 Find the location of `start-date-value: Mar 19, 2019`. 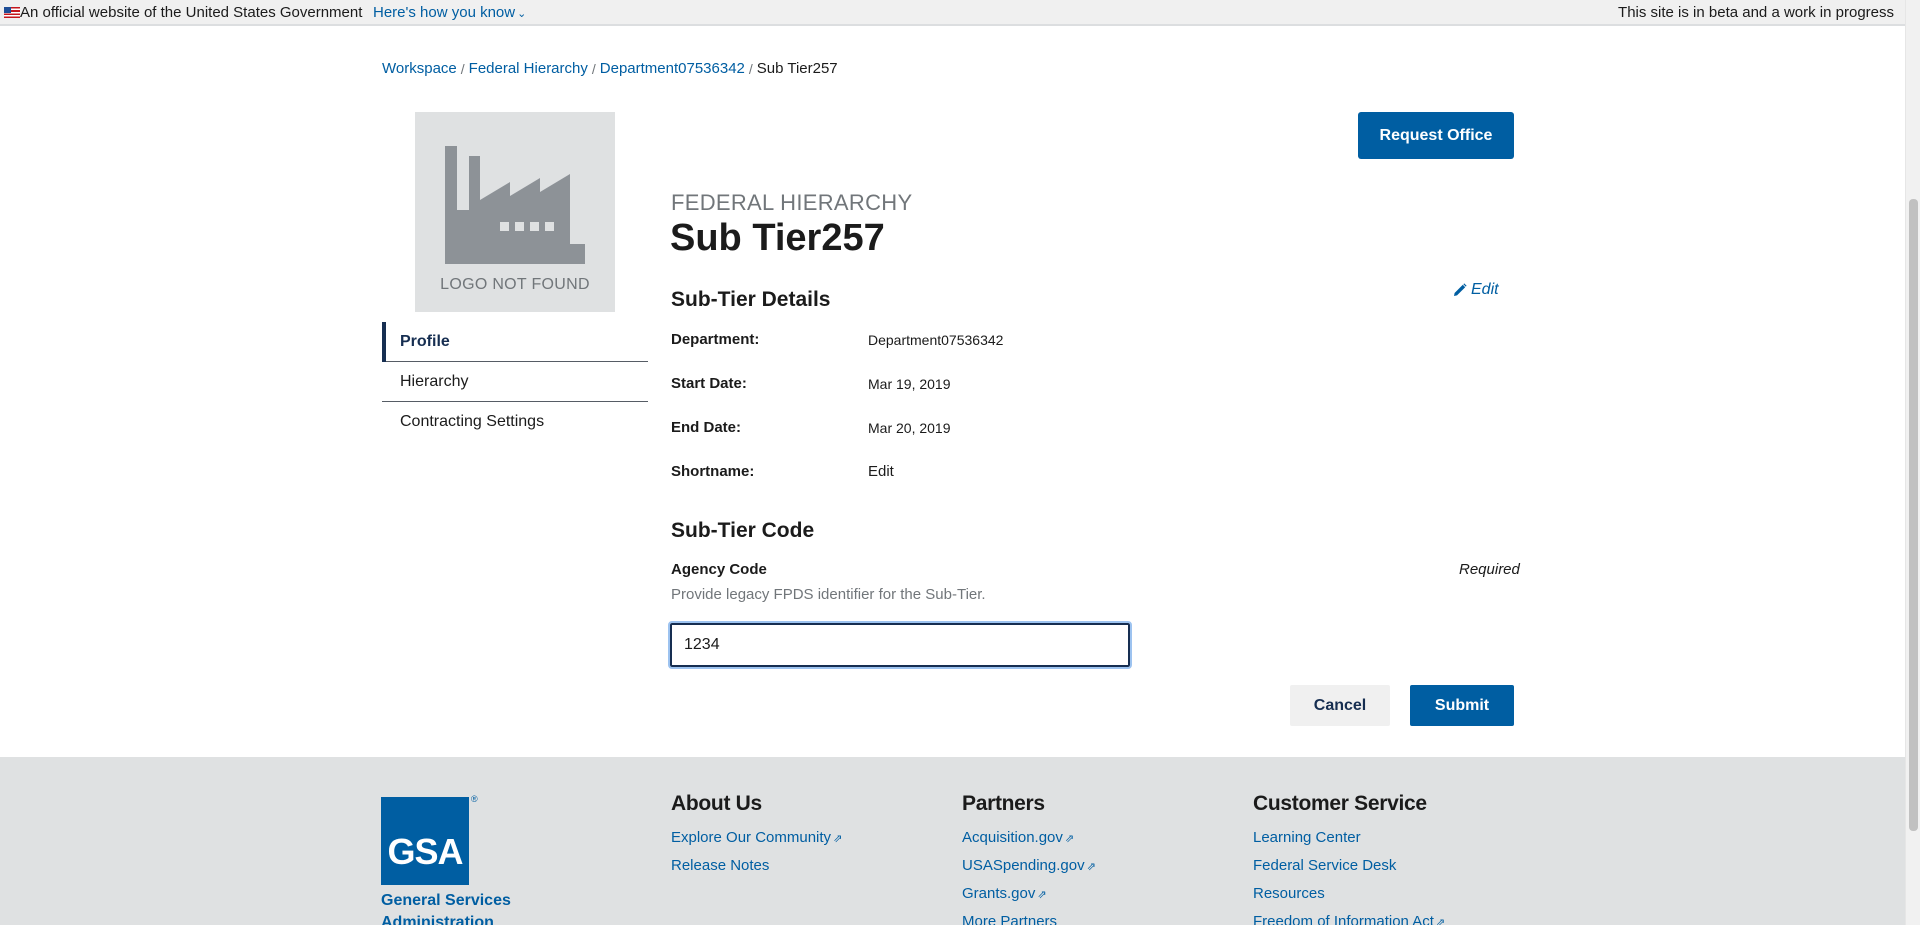

start-date-value: Mar 19, 2019 is located at coordinates (909, 384).